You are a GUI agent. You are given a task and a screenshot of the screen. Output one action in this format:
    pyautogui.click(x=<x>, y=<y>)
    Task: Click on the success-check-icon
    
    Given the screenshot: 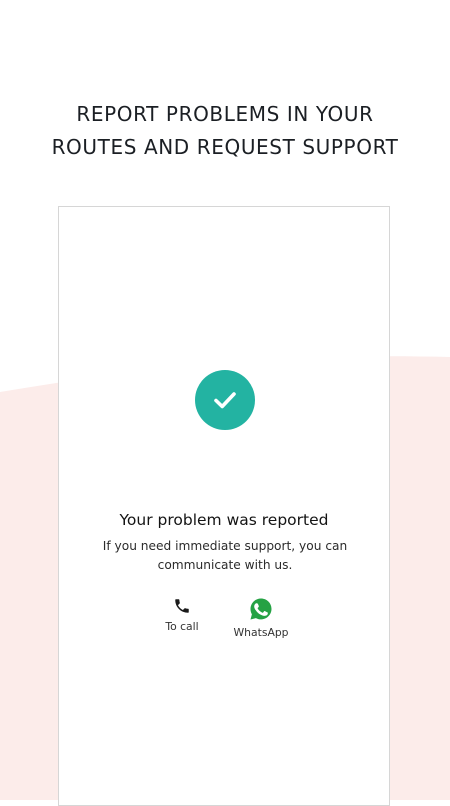 What is the action you would take?
    pyautogui.click(x=225, y=400)
    